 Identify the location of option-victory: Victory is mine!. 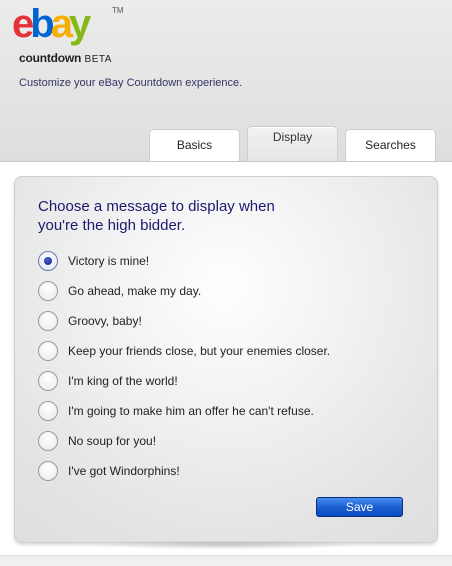
(93, 261).